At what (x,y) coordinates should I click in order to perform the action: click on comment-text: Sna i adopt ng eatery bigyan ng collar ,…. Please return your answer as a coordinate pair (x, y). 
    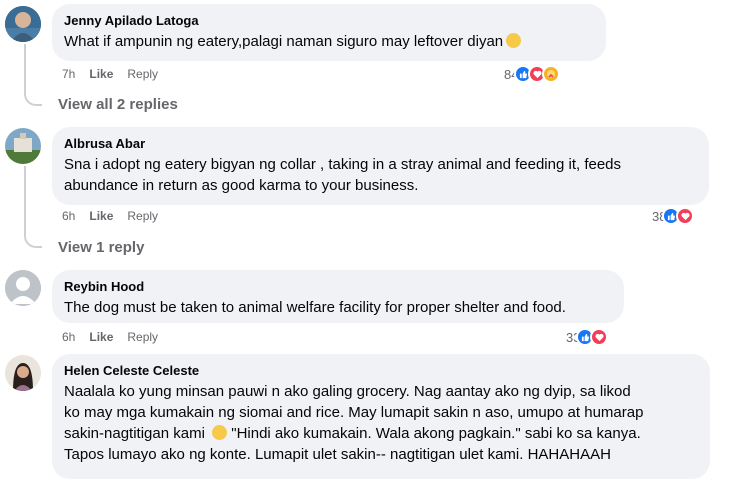
    Looking at the image, I should click on (380, 175).